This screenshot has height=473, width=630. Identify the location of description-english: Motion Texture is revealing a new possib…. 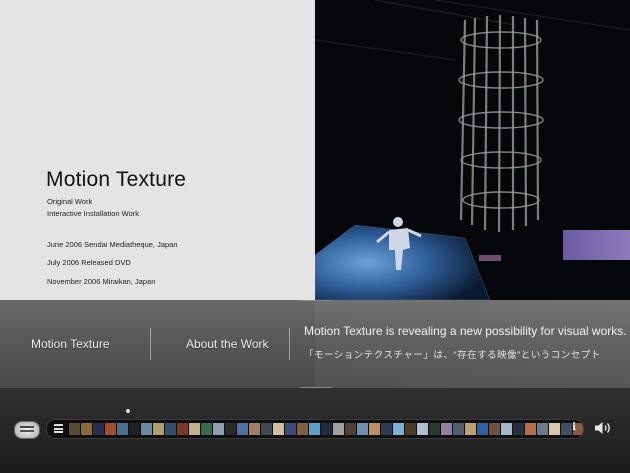
(467, 331).